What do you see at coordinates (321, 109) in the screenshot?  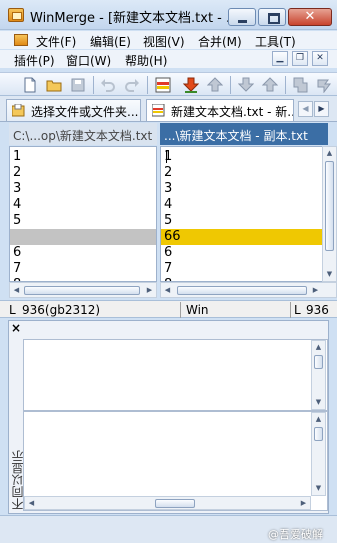 I see `tab-scroll-right-button: ▶` at bounding box center [321, 109].